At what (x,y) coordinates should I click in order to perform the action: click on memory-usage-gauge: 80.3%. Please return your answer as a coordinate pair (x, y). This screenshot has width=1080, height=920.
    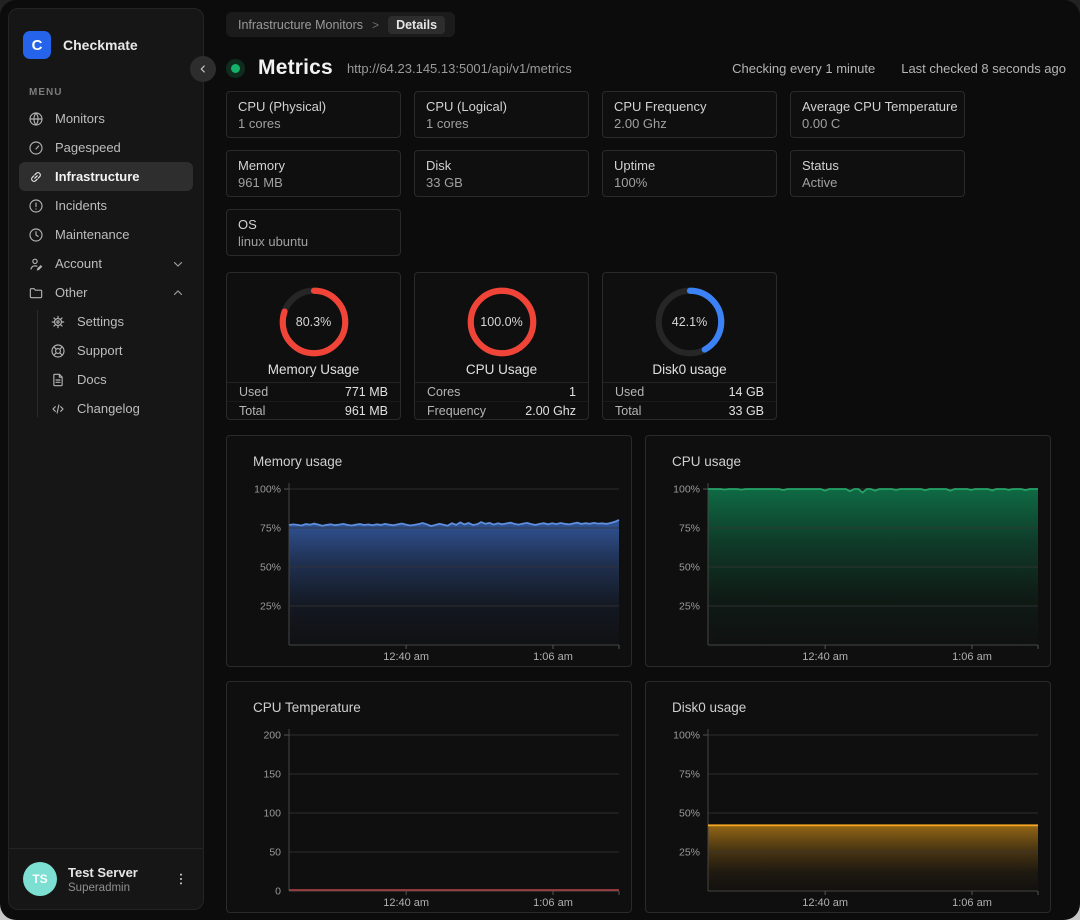
    Looking at the image, I should click on (314, 322).